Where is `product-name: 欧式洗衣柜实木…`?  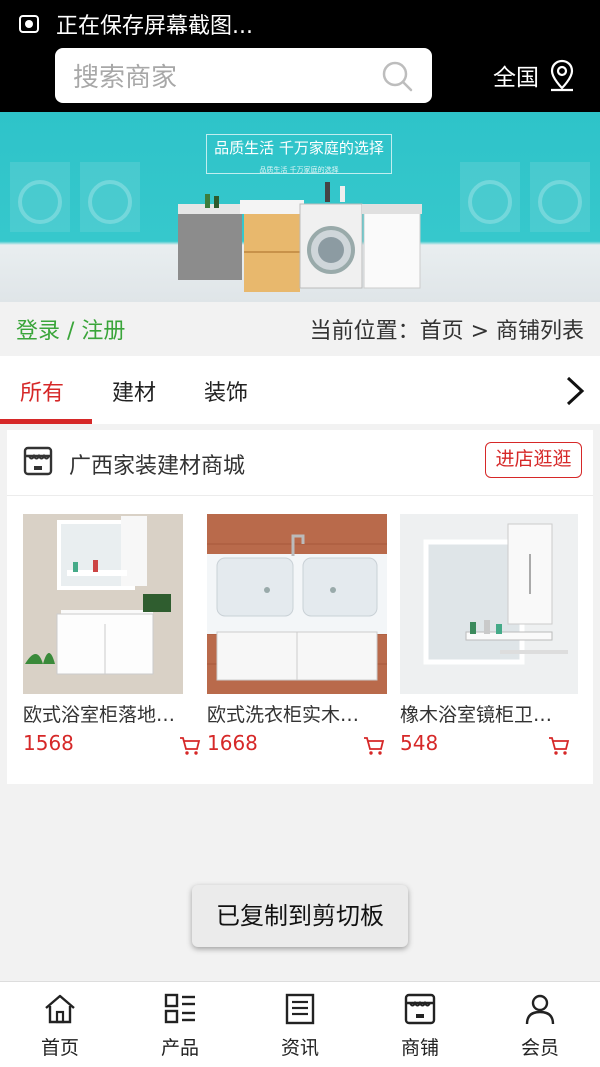 product-name: 欧式洗衣柜实木… is located at coordinates (300, 713).